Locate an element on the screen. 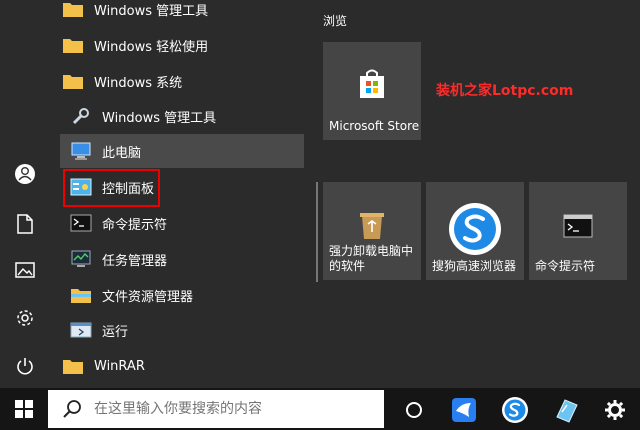  tile-microsoft-store: Microsoft Store is located at coordinates (372, 91).